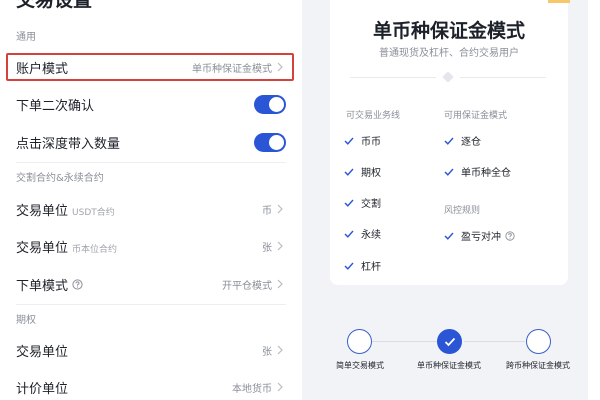 This screenshot has width=600, height=400. What do you see at coordinates (150, 350) in the screenshot?
I see `options-trade-unit-row: 交易单位 张` at bounding box center [150, 350].